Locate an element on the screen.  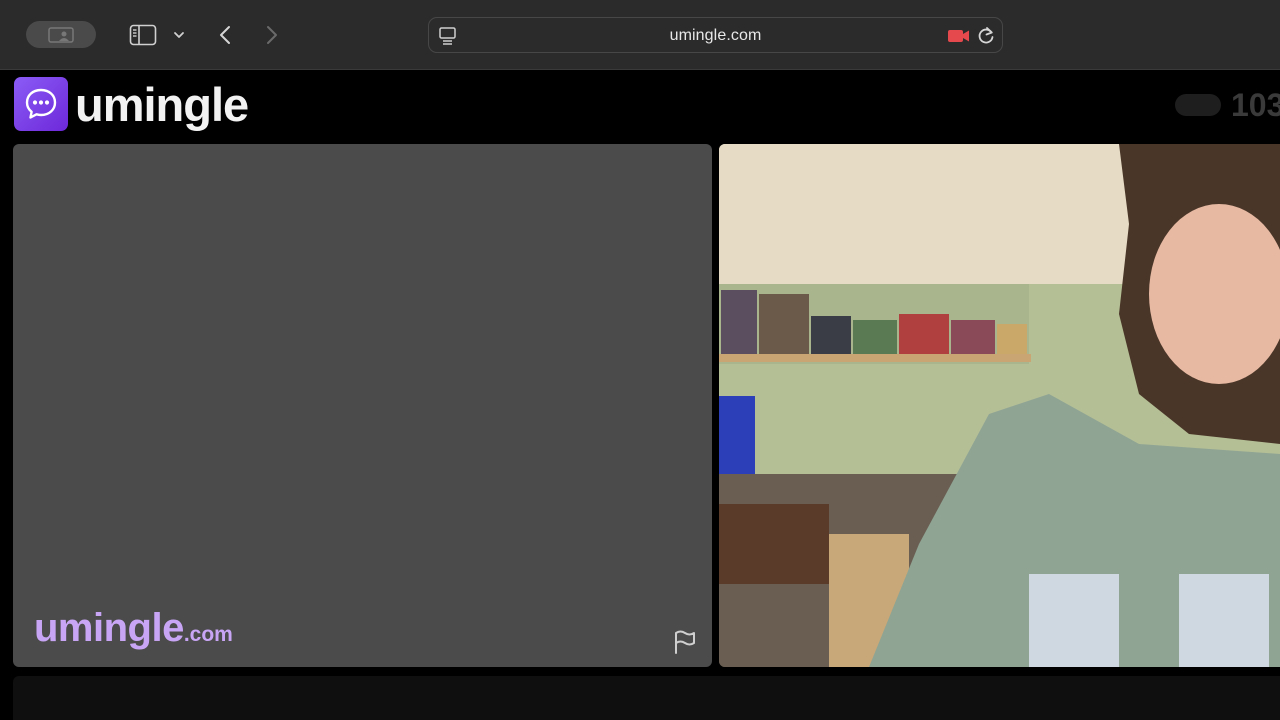
back-arrow-icon is located at coordinates (225, 35).